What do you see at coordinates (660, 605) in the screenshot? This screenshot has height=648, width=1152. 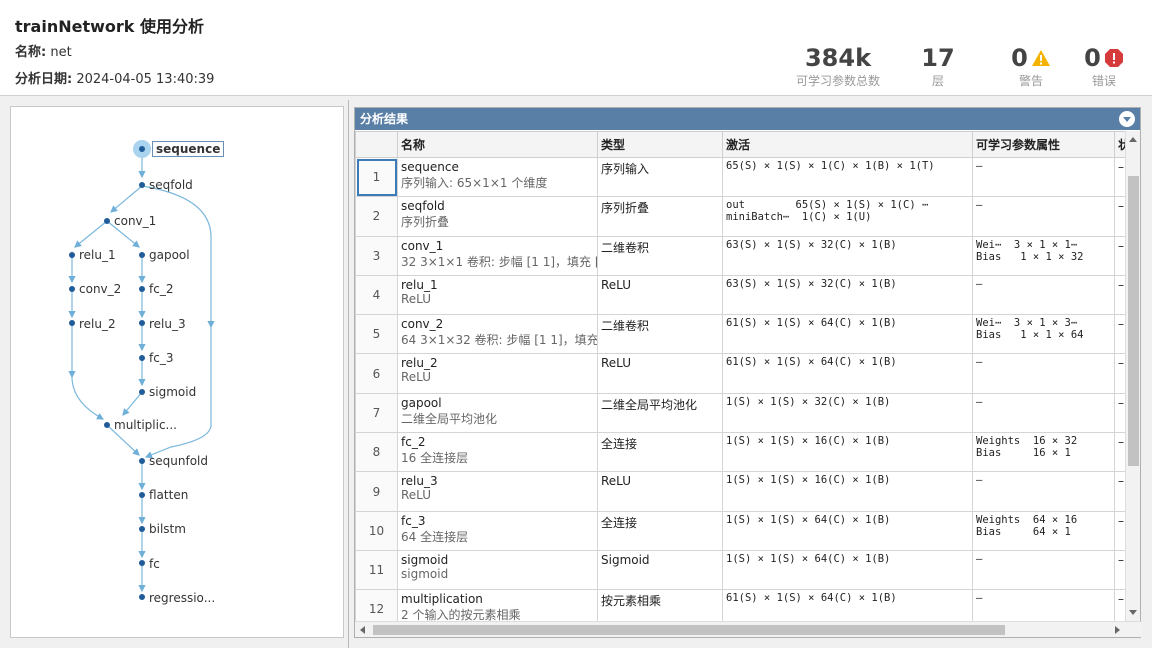 I see `cell-type: 按元素相乘` at bounding box center [660, 605].